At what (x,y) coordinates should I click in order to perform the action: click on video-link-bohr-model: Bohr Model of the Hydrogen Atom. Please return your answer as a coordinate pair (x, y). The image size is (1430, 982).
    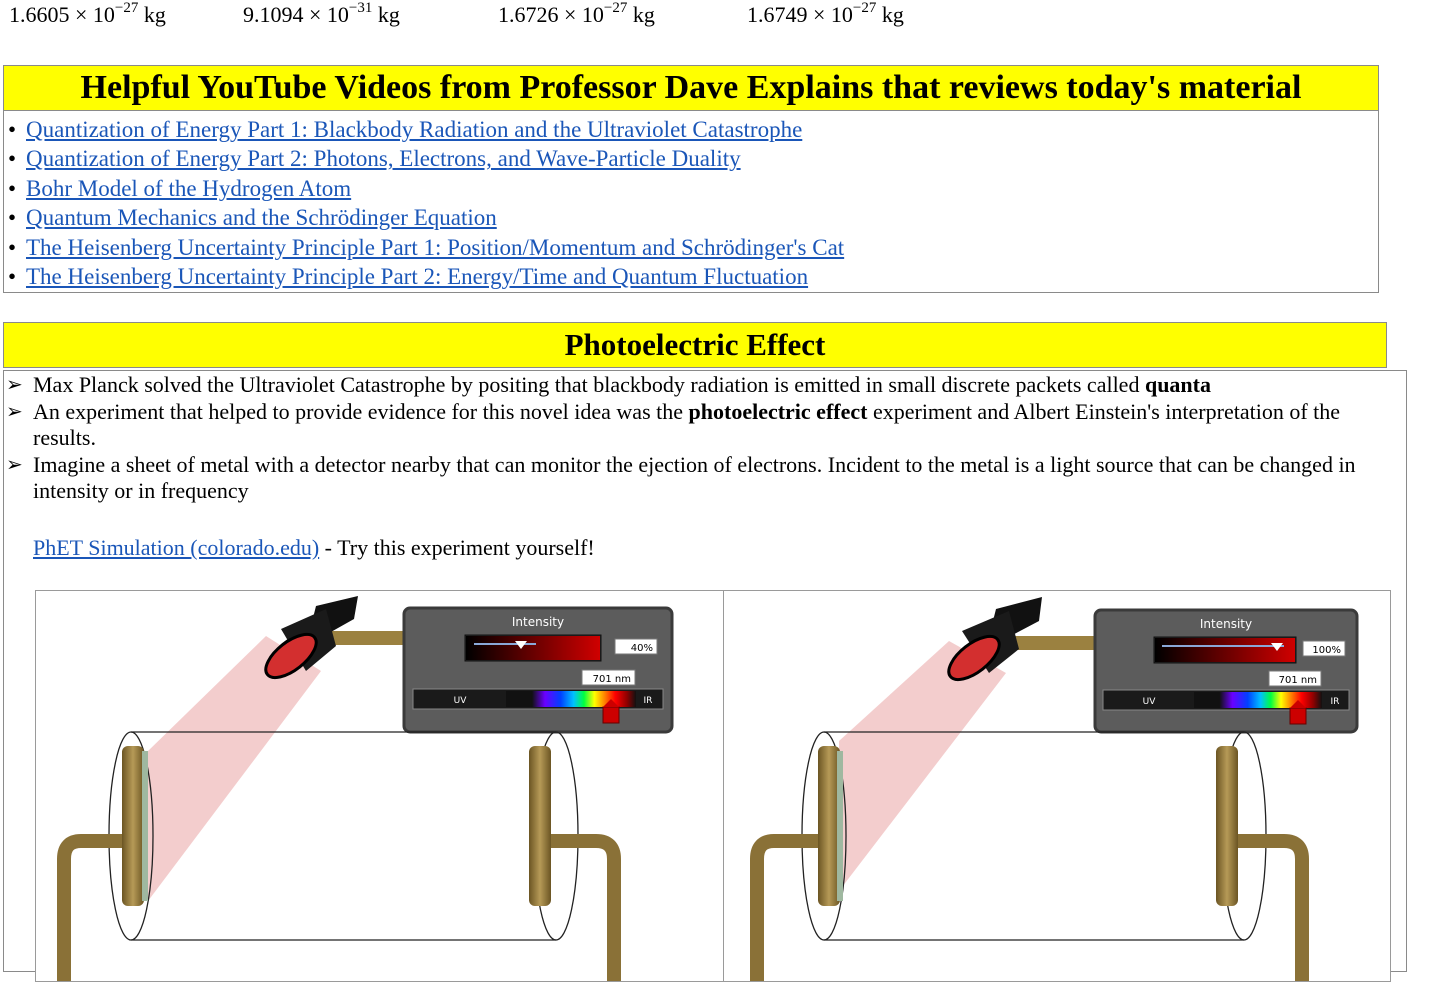
    Looking at the image, I should click on (188, 188).